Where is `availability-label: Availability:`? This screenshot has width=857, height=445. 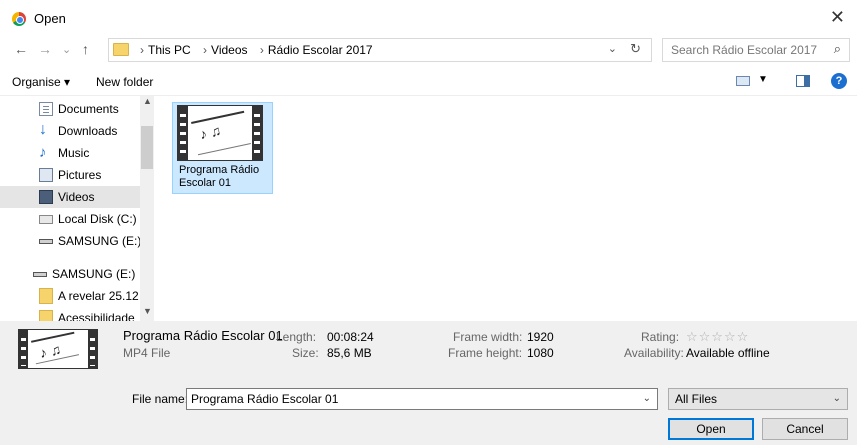 availability-label: Availability: is located at coordinates (654, 353).